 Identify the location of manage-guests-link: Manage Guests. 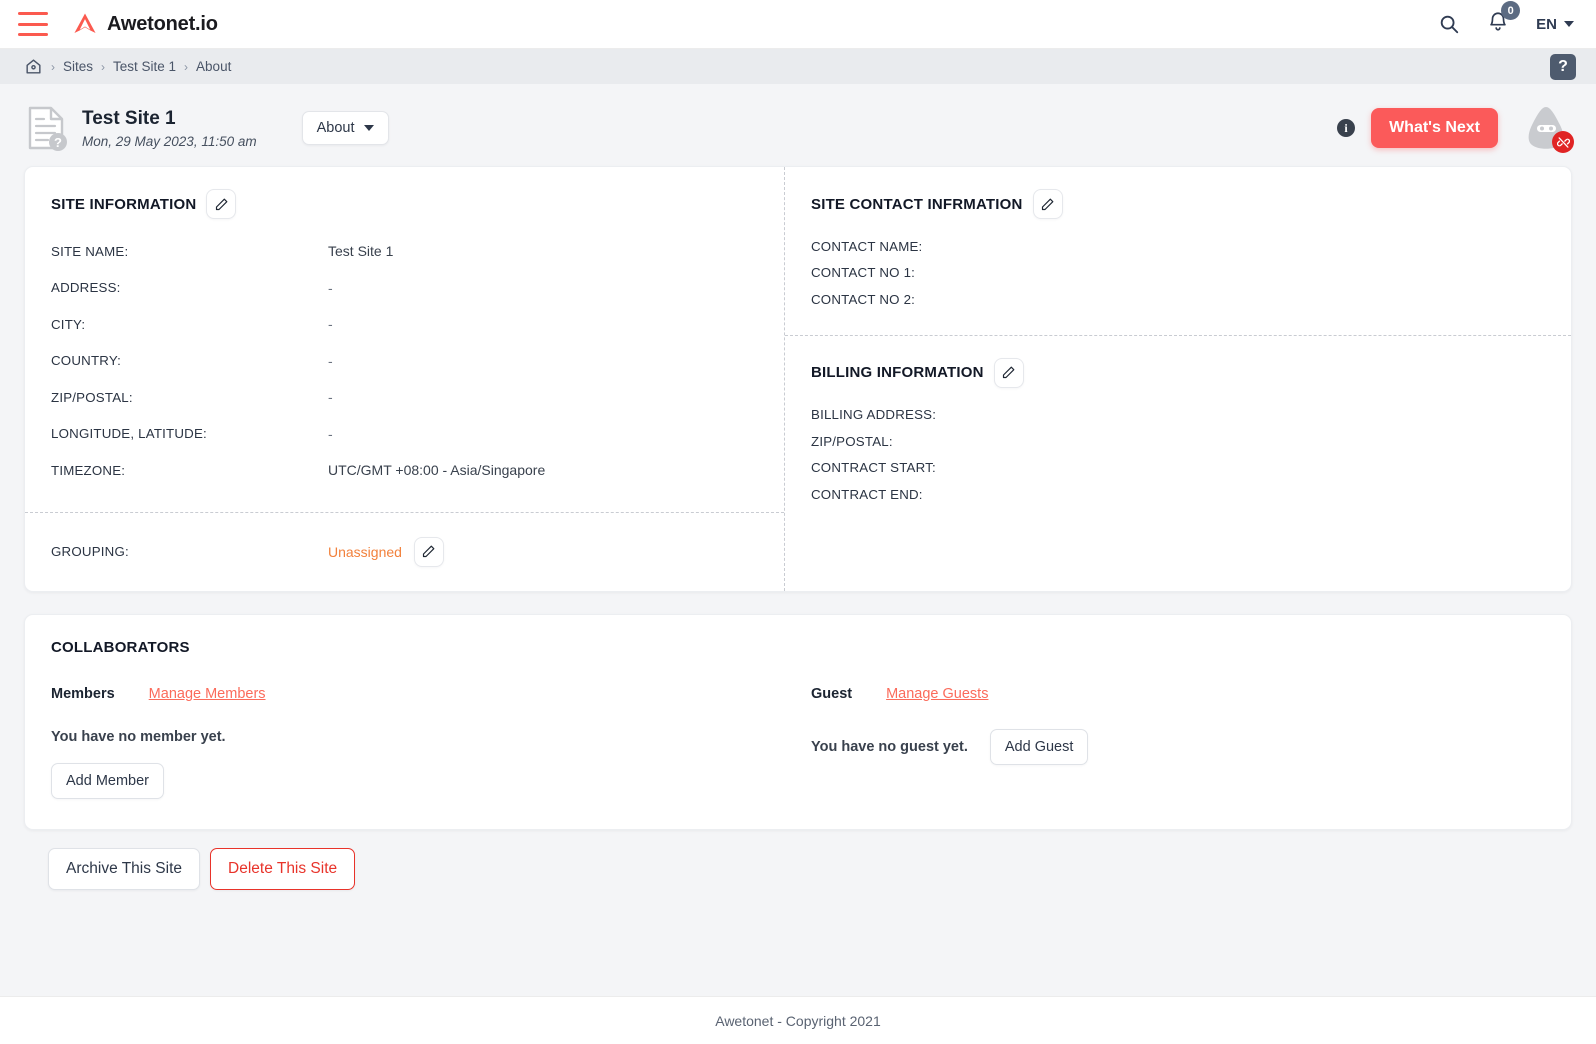
(937, 694).